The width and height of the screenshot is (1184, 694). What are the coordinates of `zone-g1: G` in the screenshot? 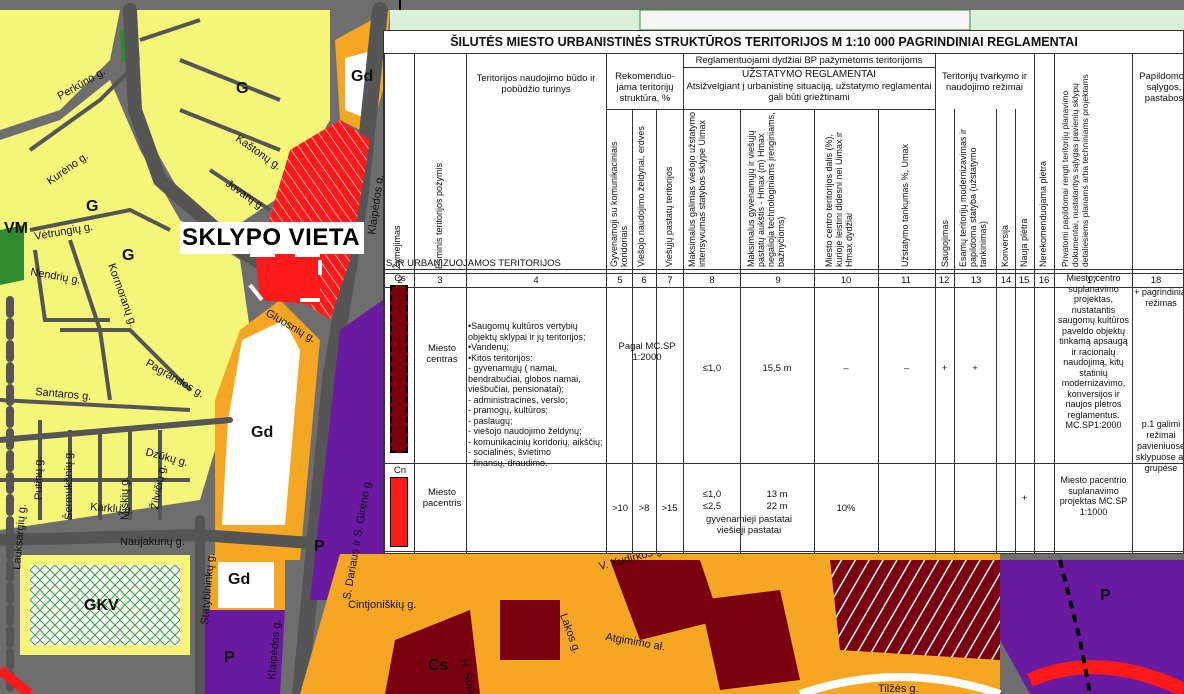 It's located at (242, 88).